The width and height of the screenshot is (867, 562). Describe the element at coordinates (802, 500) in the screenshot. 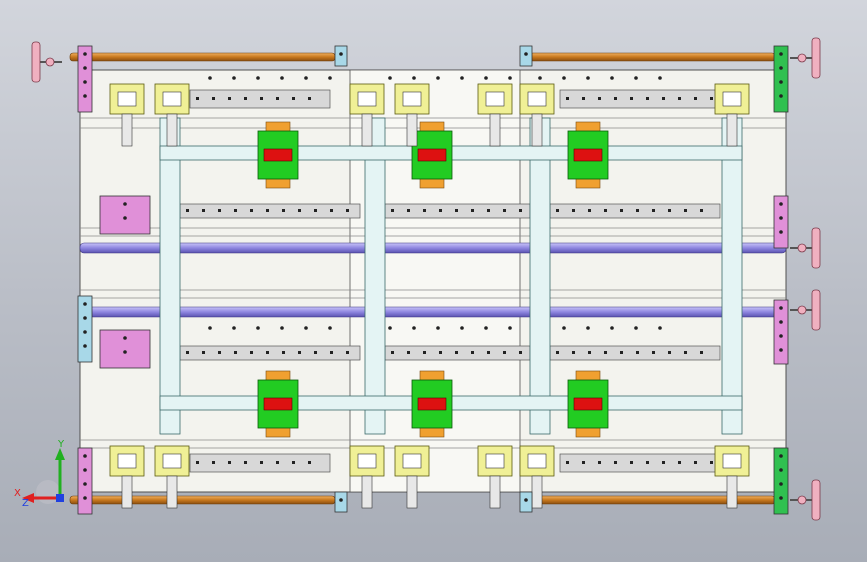

I see `handwheel-hub-br` at that location.